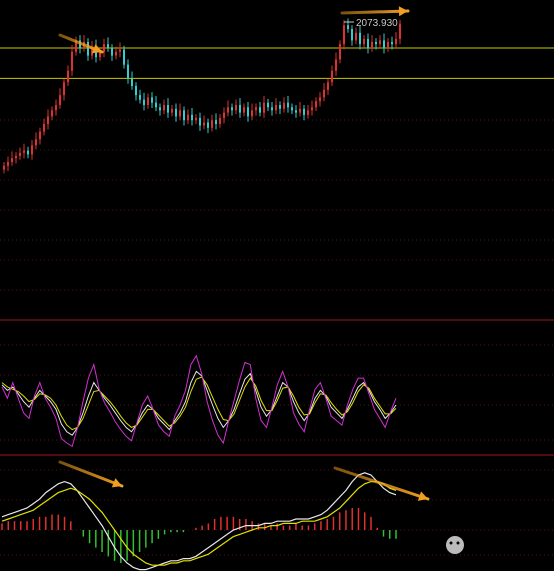 This screenshot has width=554, height=571. I want to click on kdj-panel, so click(199, 401).